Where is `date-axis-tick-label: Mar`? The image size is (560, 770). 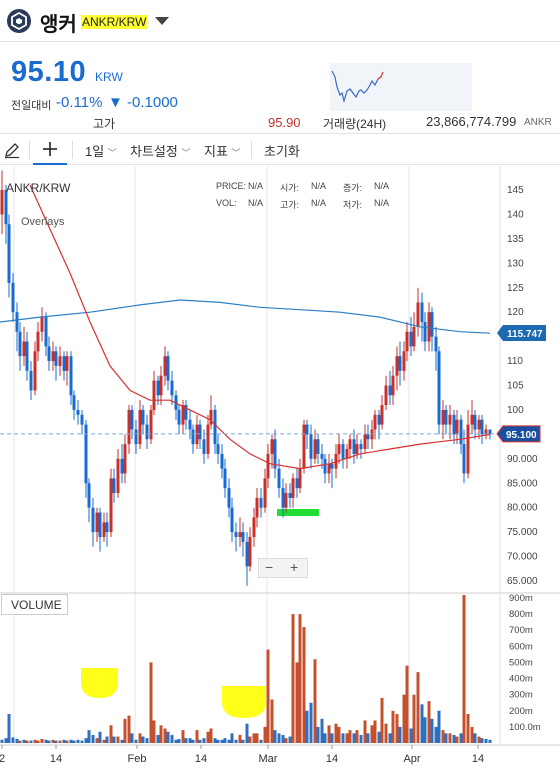
date-axis-tick-label: Mar is located at coordinates (268, 759).